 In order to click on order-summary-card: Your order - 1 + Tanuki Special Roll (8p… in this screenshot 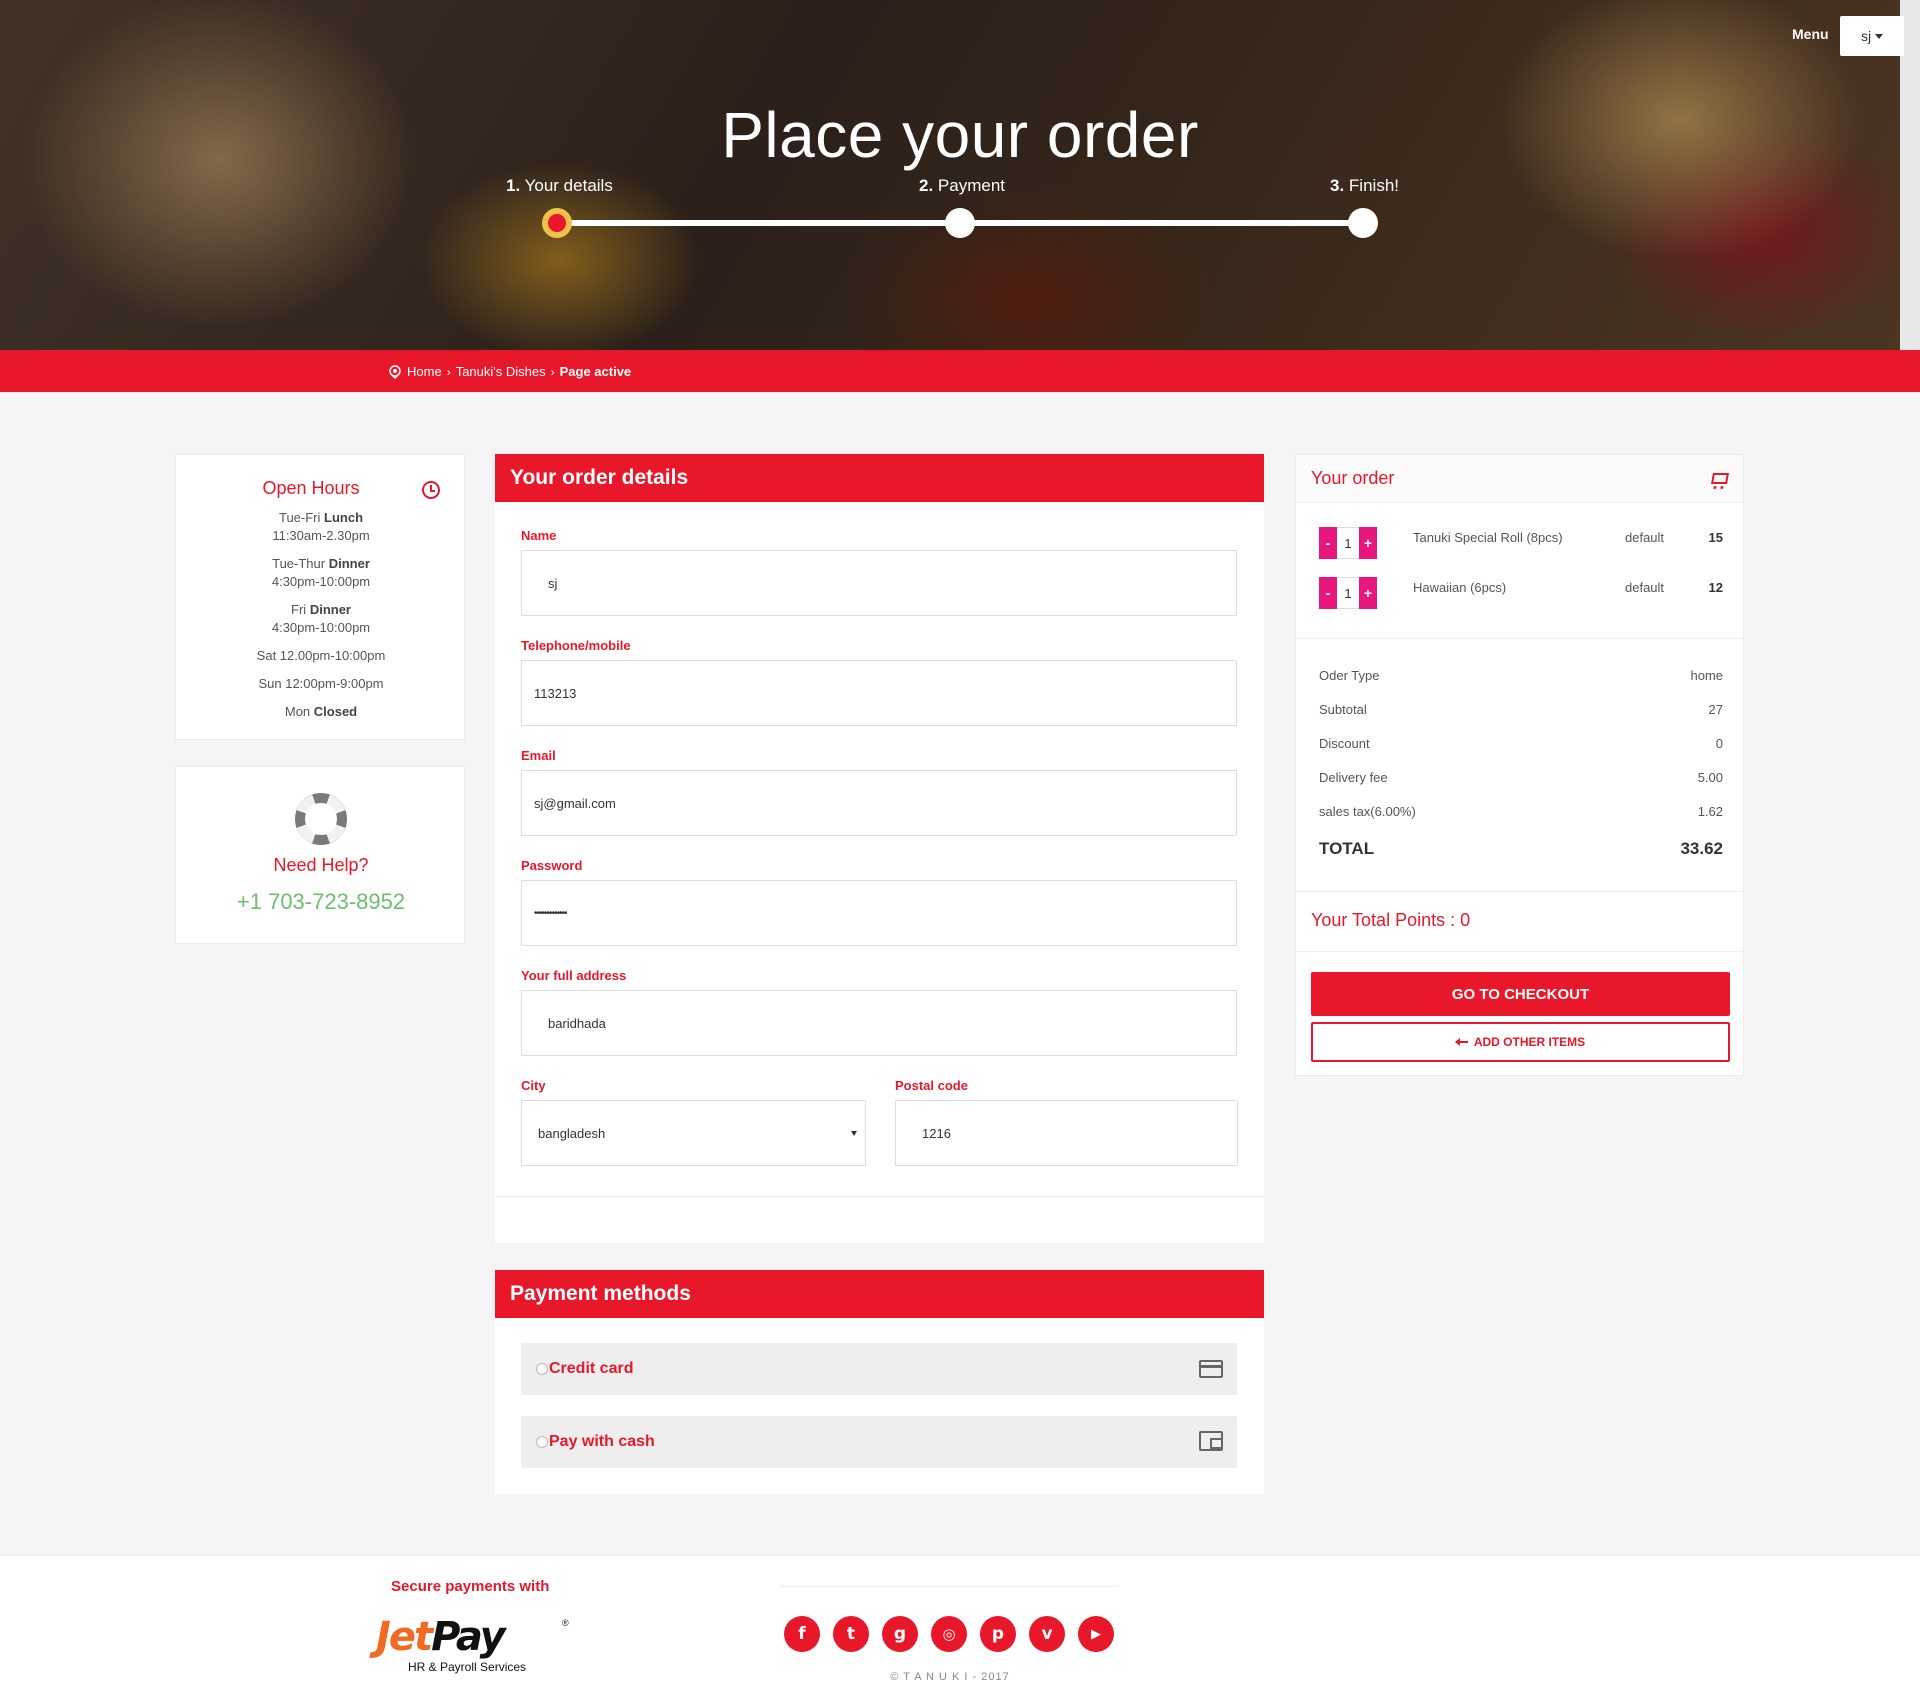, I will do `click(1520, 765)`.